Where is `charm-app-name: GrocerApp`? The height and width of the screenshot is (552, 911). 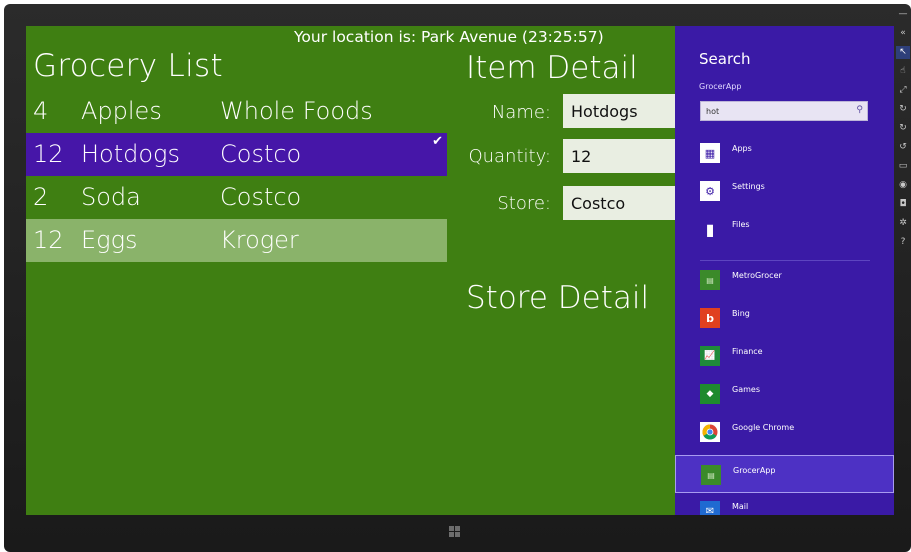 charm-app-name: GrocerApp is located at coordinates (720, 86).